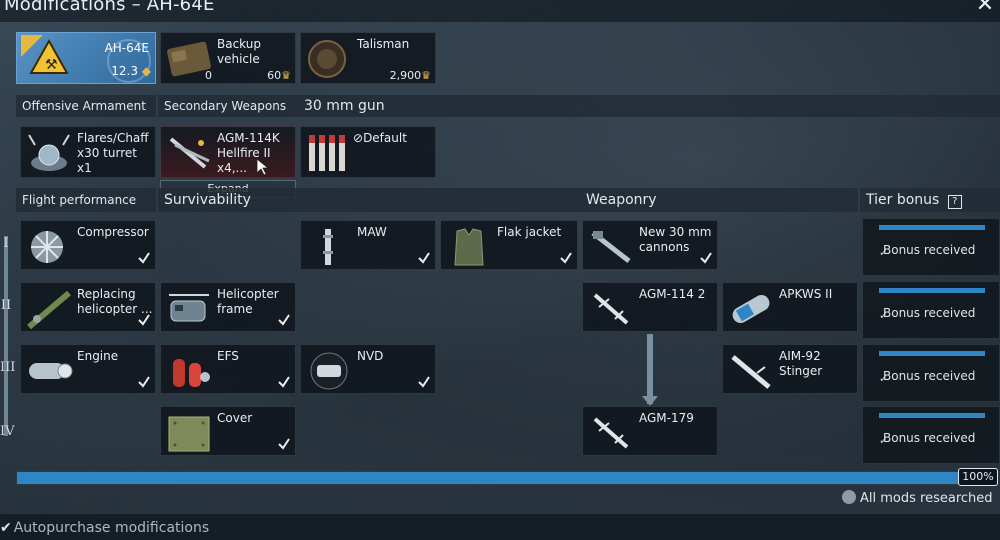 This screenshot has width=1000, height=540. What do you see at coordinates (208, 75) in the screenshot?
I see `backup-count: 0` at bounding box center [208, 75].